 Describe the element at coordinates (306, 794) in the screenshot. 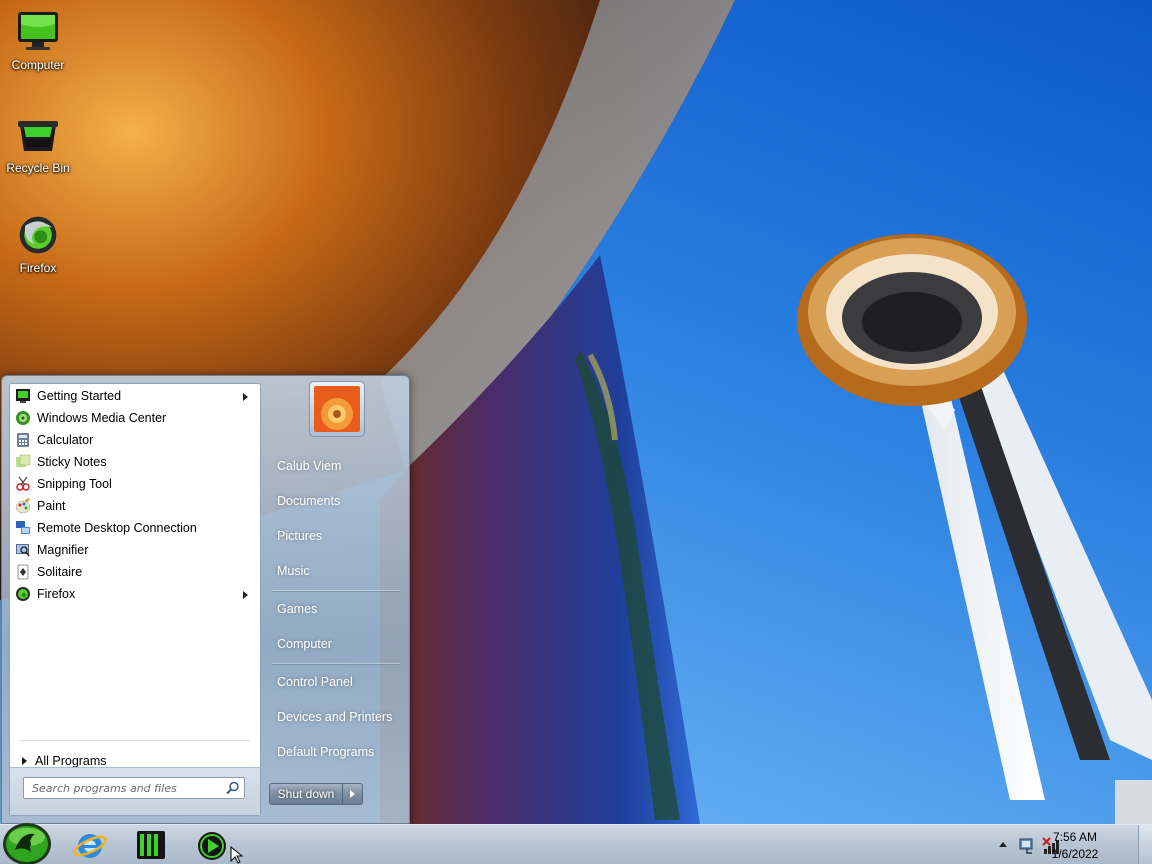

I see `shutdown-button: Shut down` at that location.